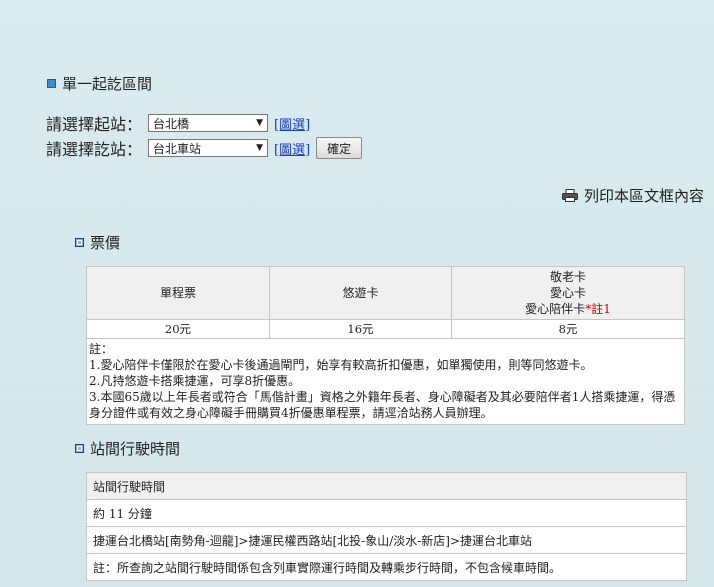 The height and width of the screenshot is (587, 714). Describe the element at coordinates (94, 149) in the screenshot. I see `end-station-label: 請選擇訖站：` at that location.